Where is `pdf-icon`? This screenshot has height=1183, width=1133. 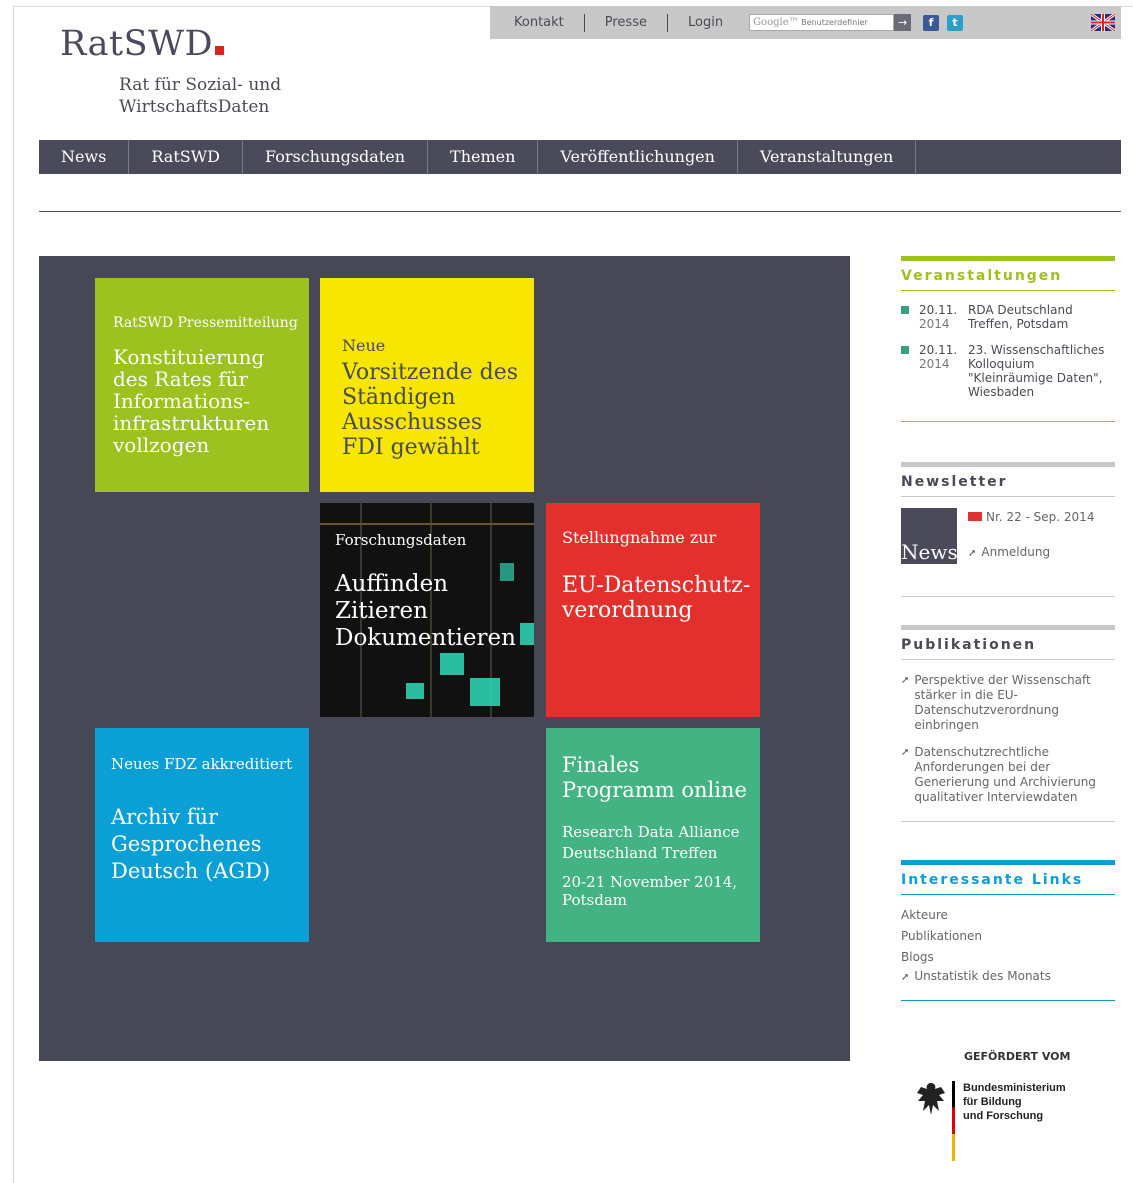 pdf-icon is located at coordinates (975, 516).